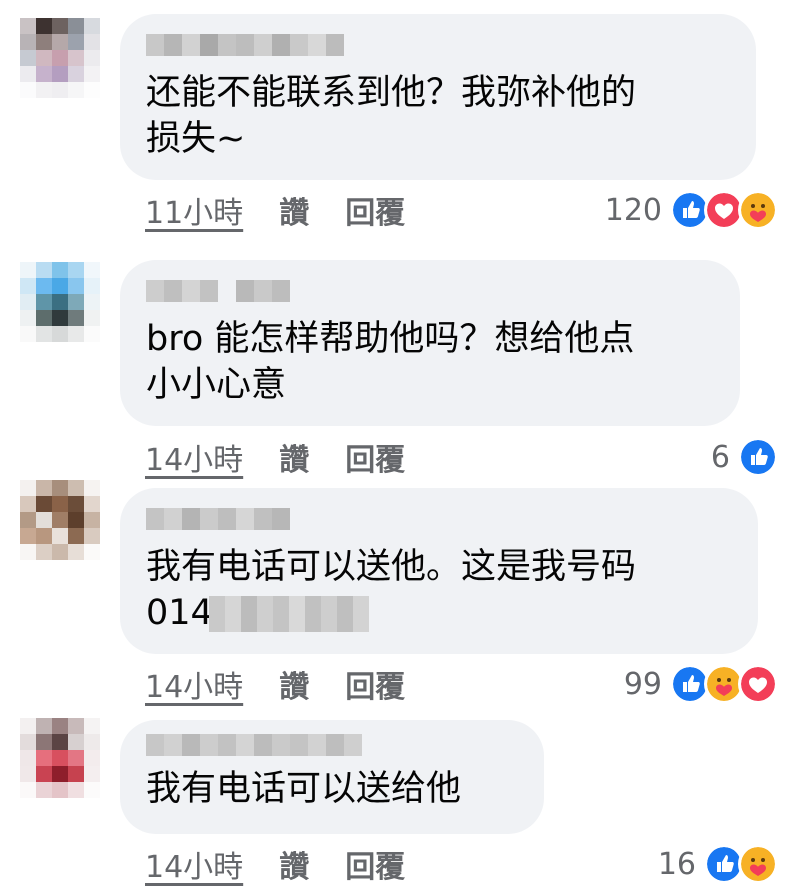 This screenshot has width=800, height=890. Describe the element at coordinates (758, 457) in the screenshot. I see `like-reaction-icon` at that location.